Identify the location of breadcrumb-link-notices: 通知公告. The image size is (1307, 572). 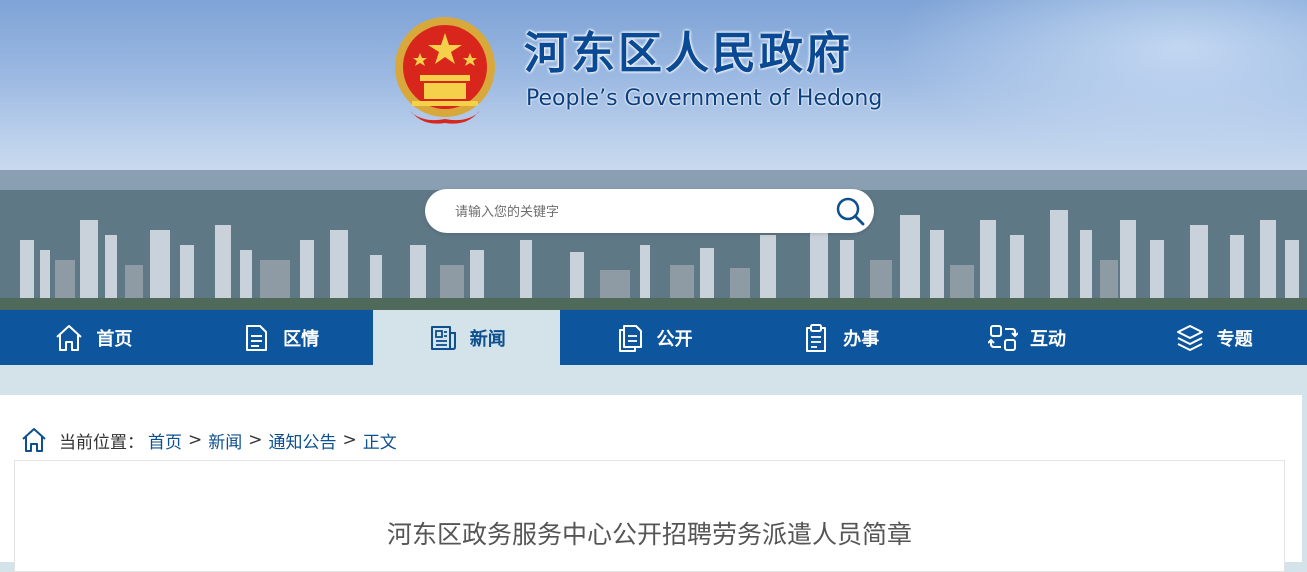
(303, 440).